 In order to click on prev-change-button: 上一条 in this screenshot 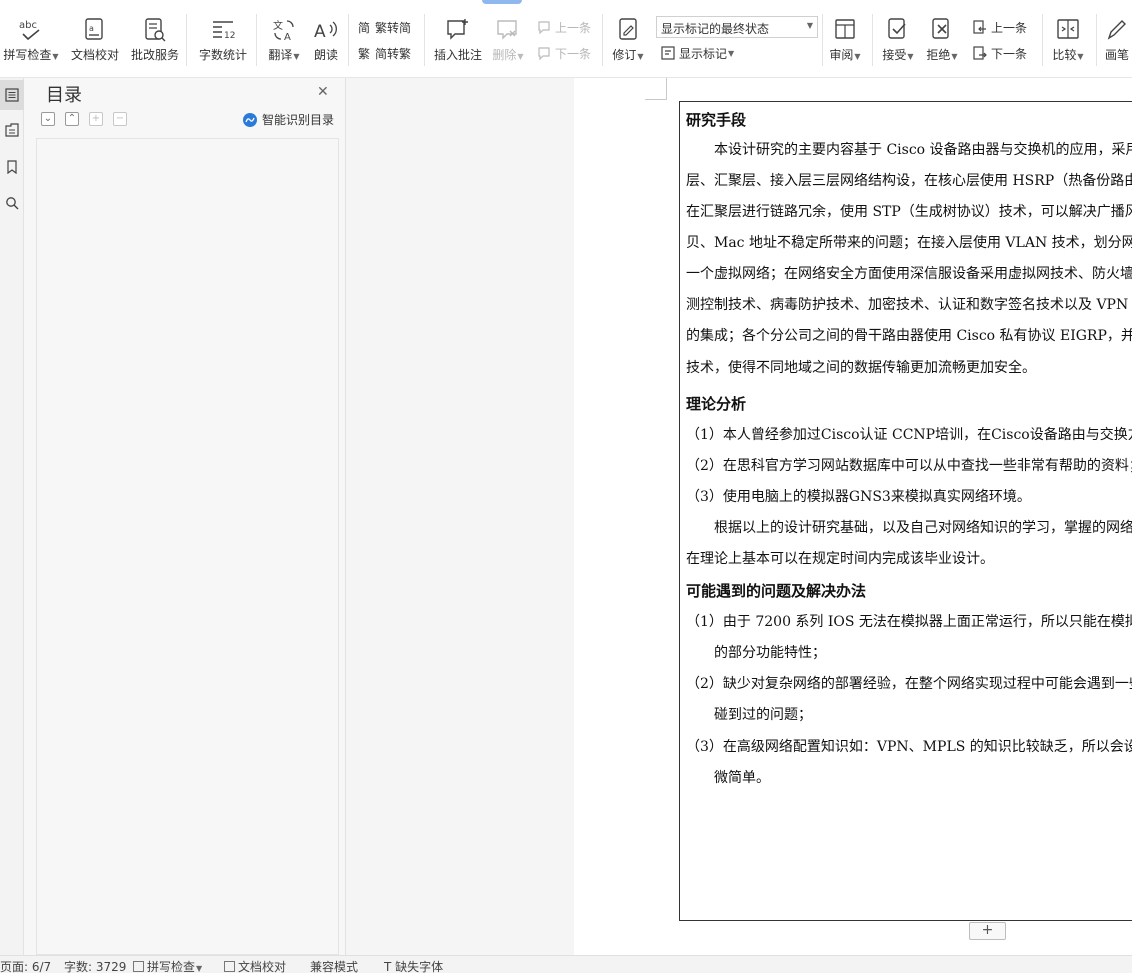, I will do `click(999, 27)`.